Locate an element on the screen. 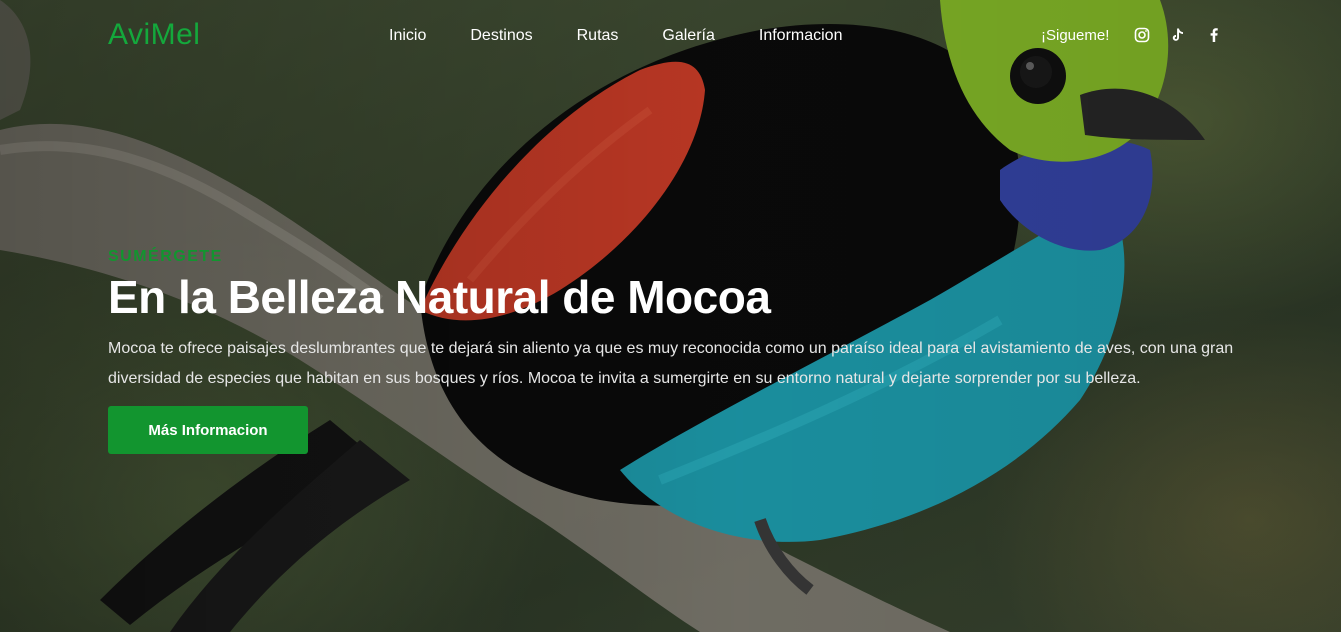 This screenshot has height=632, width=1341. facebook-icon is located at coordinates (1214, 35).